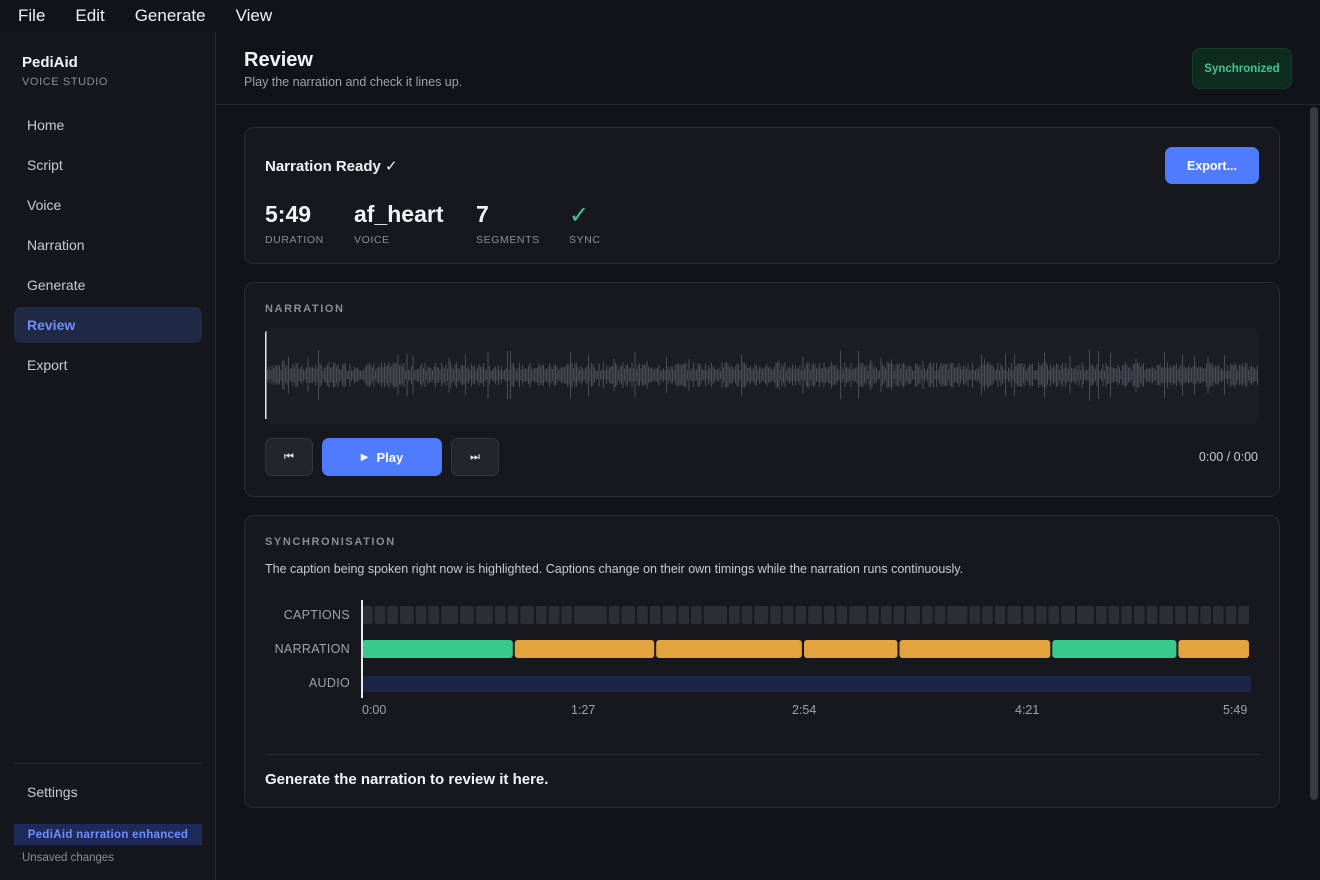 The image size is (1320, 880). Describe the element at coordinates (108, 205) in the screenshot. I see `sidebar-item-voice: Voice` at that location.